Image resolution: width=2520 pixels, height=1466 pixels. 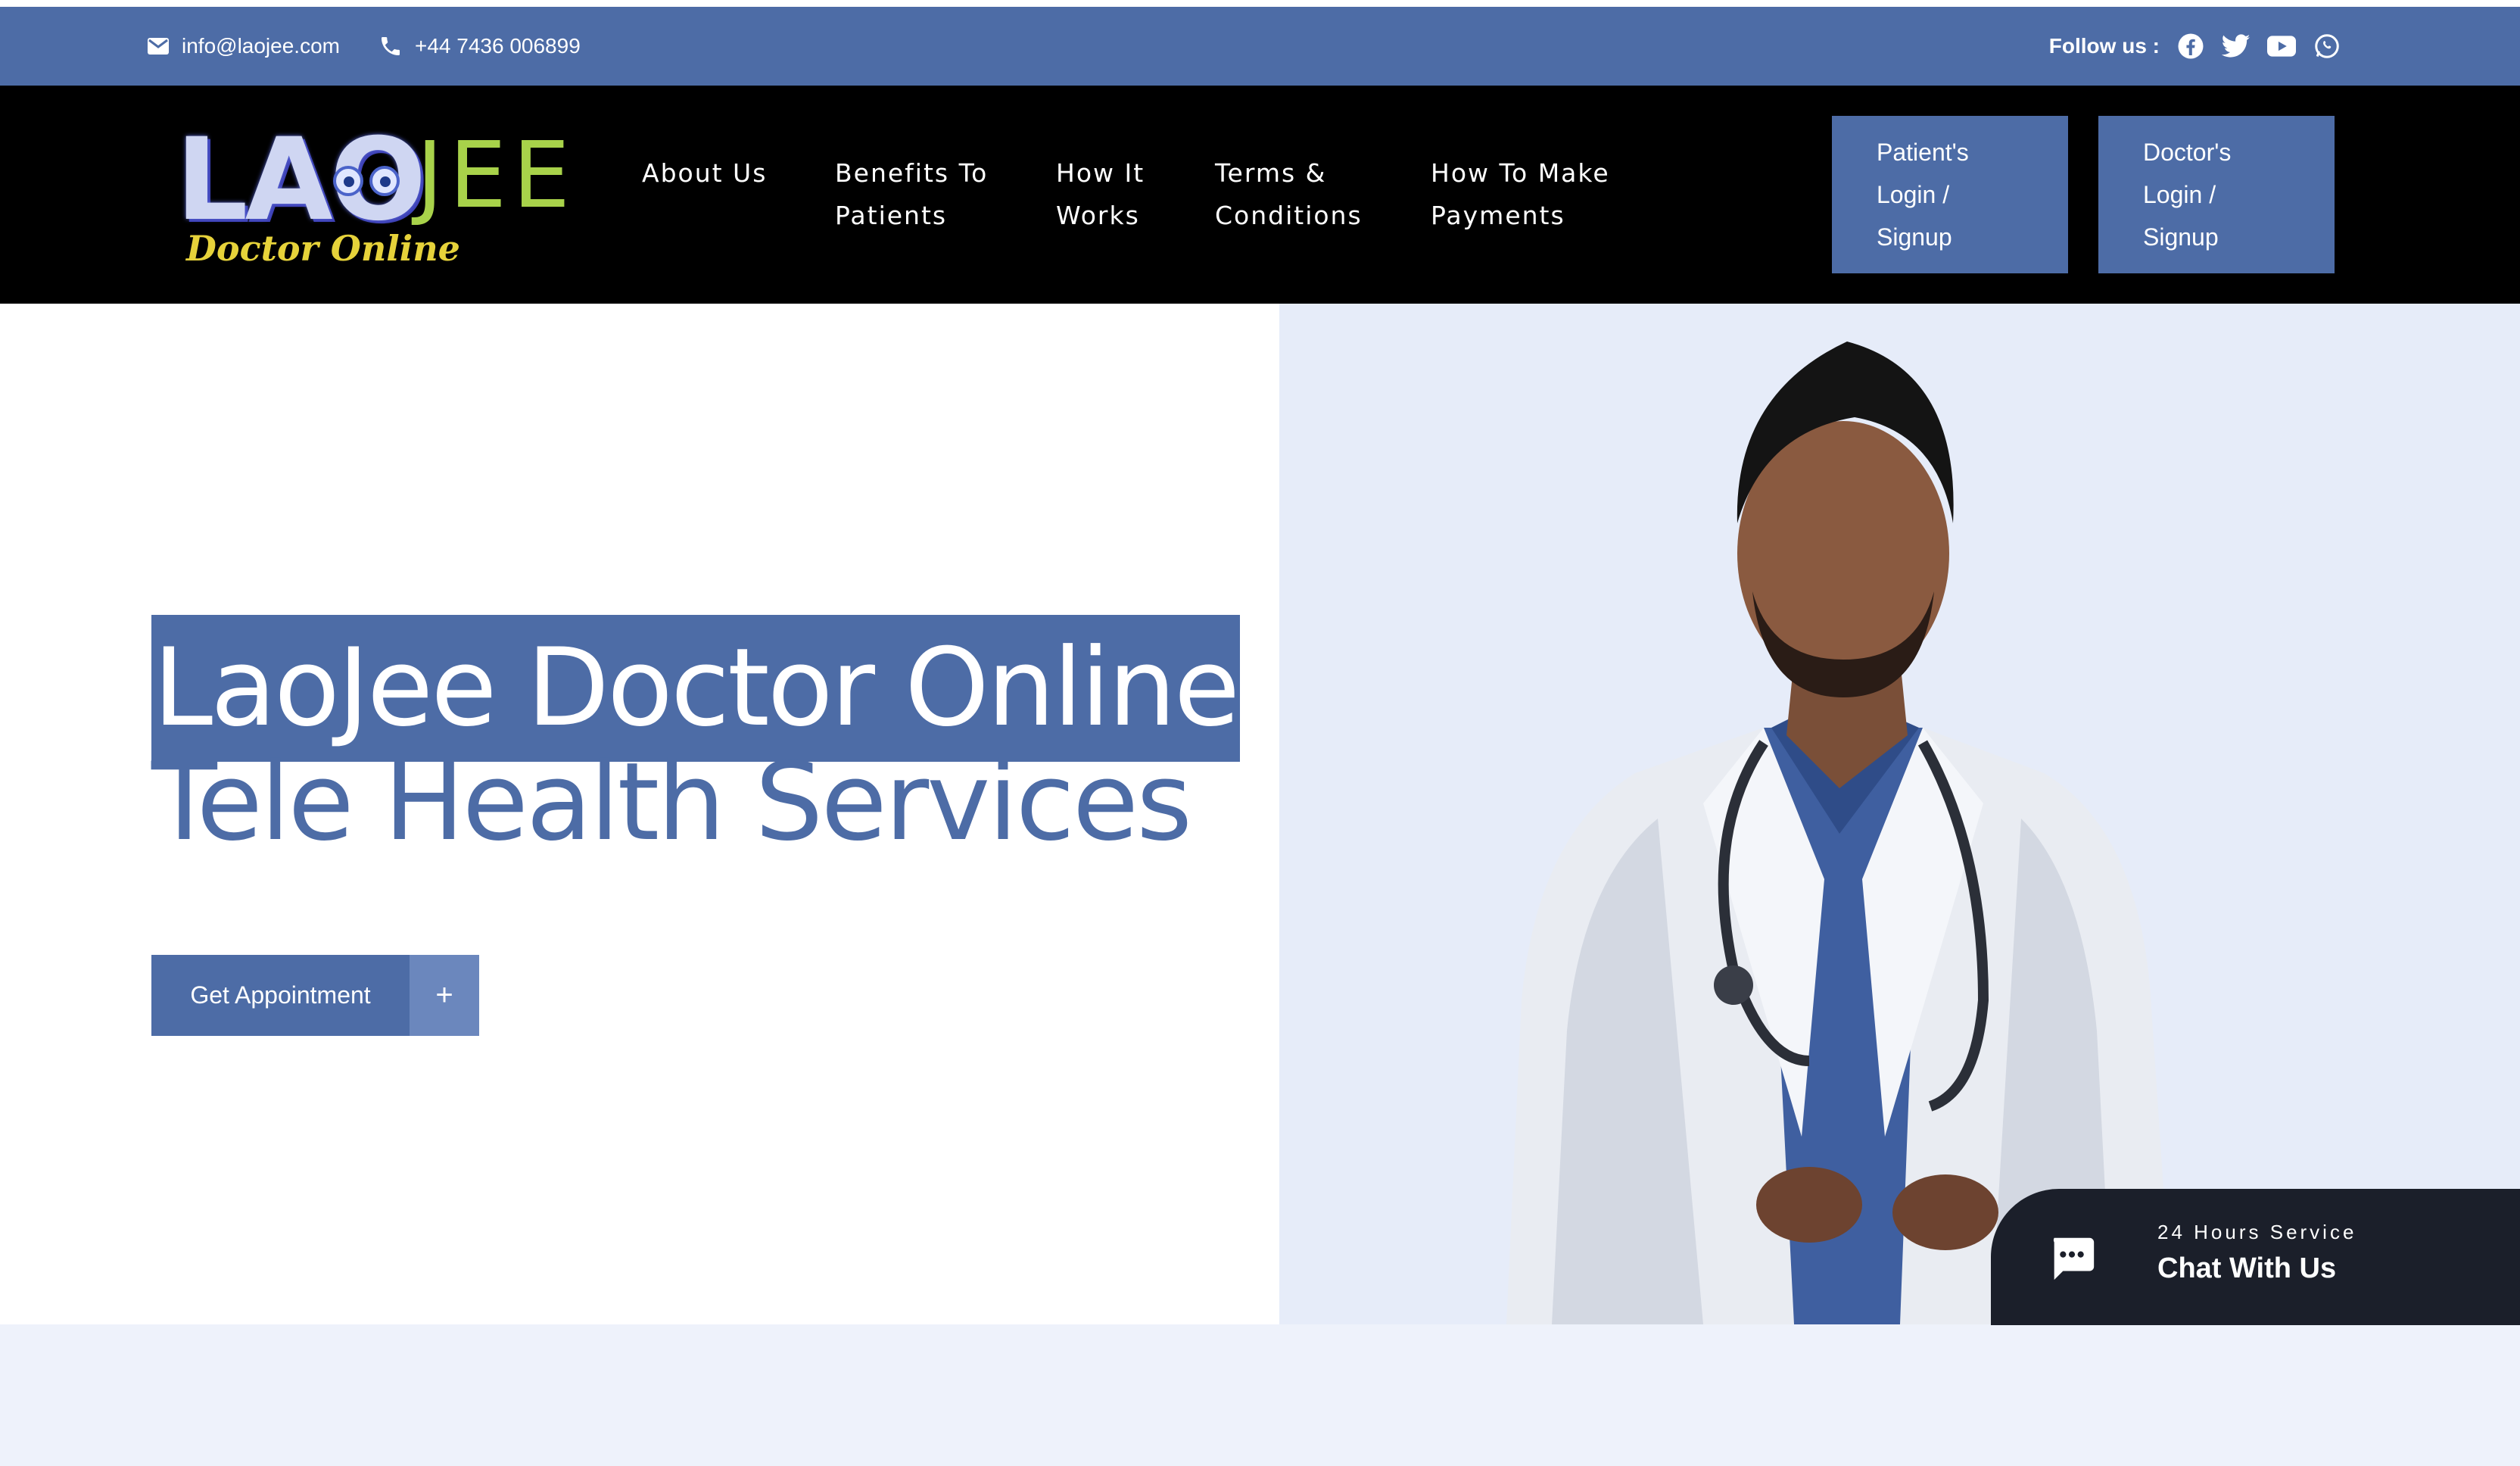 I want to click on patient-login-line2: Login /, so click(x=1913, y=194).